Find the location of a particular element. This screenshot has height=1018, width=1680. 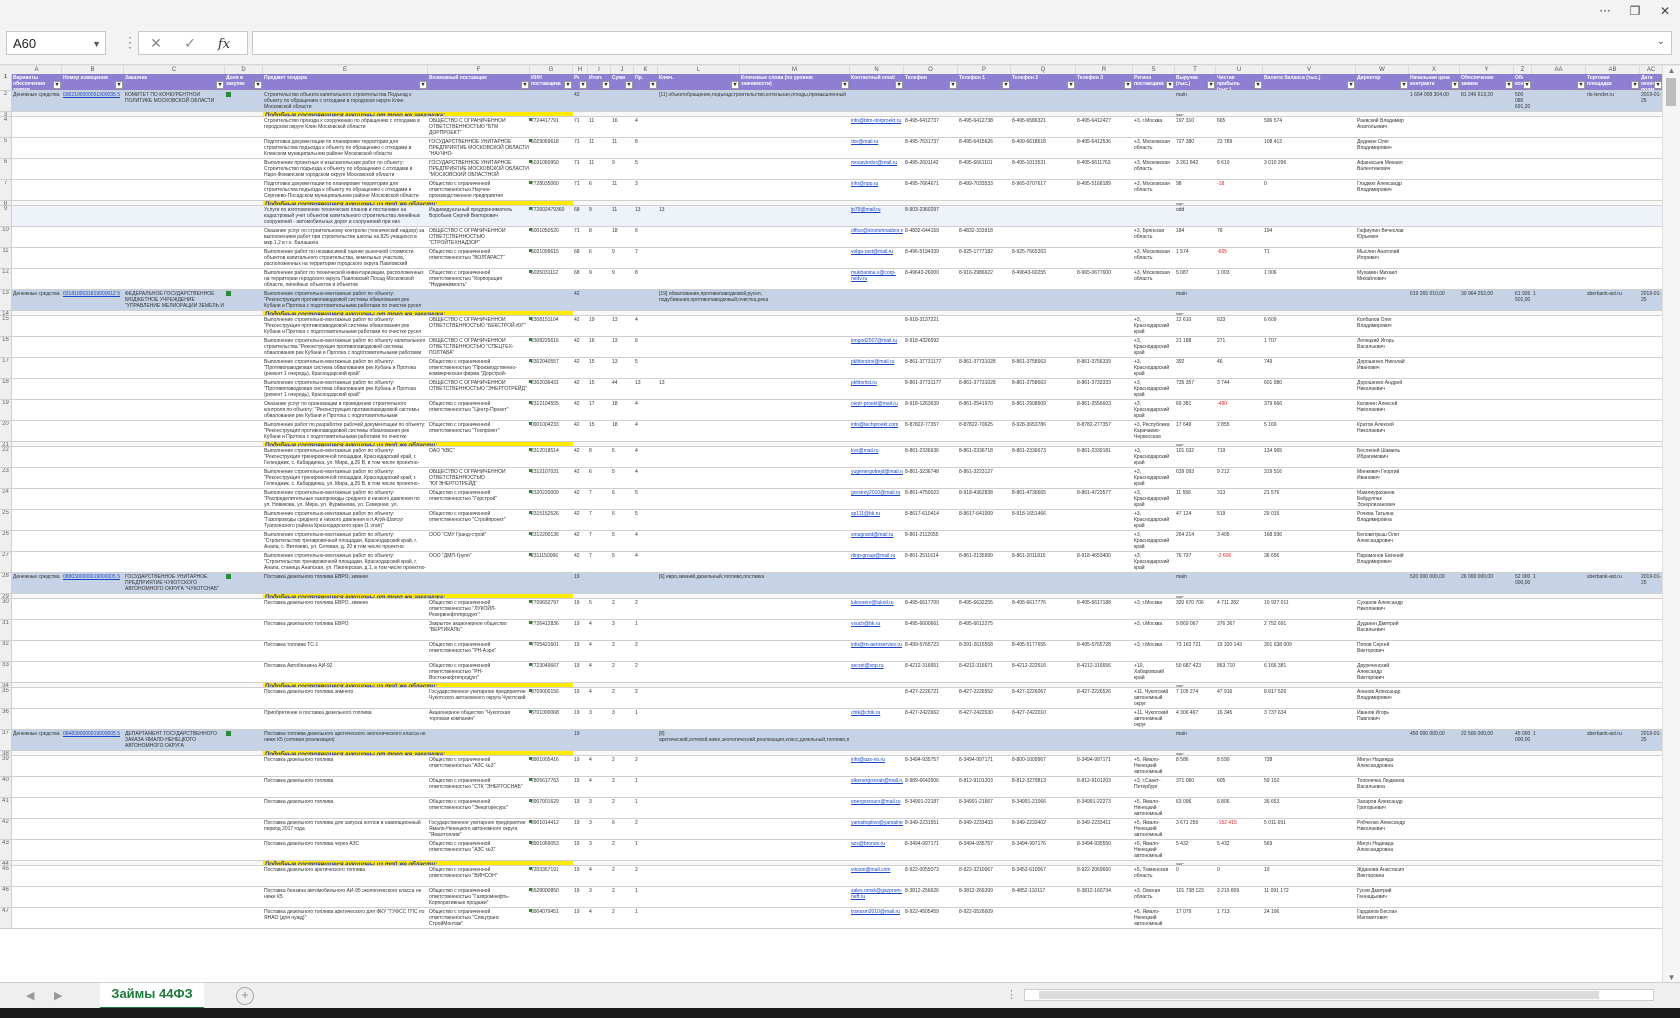

row-number: 13 is located at coordinates (6, 300).